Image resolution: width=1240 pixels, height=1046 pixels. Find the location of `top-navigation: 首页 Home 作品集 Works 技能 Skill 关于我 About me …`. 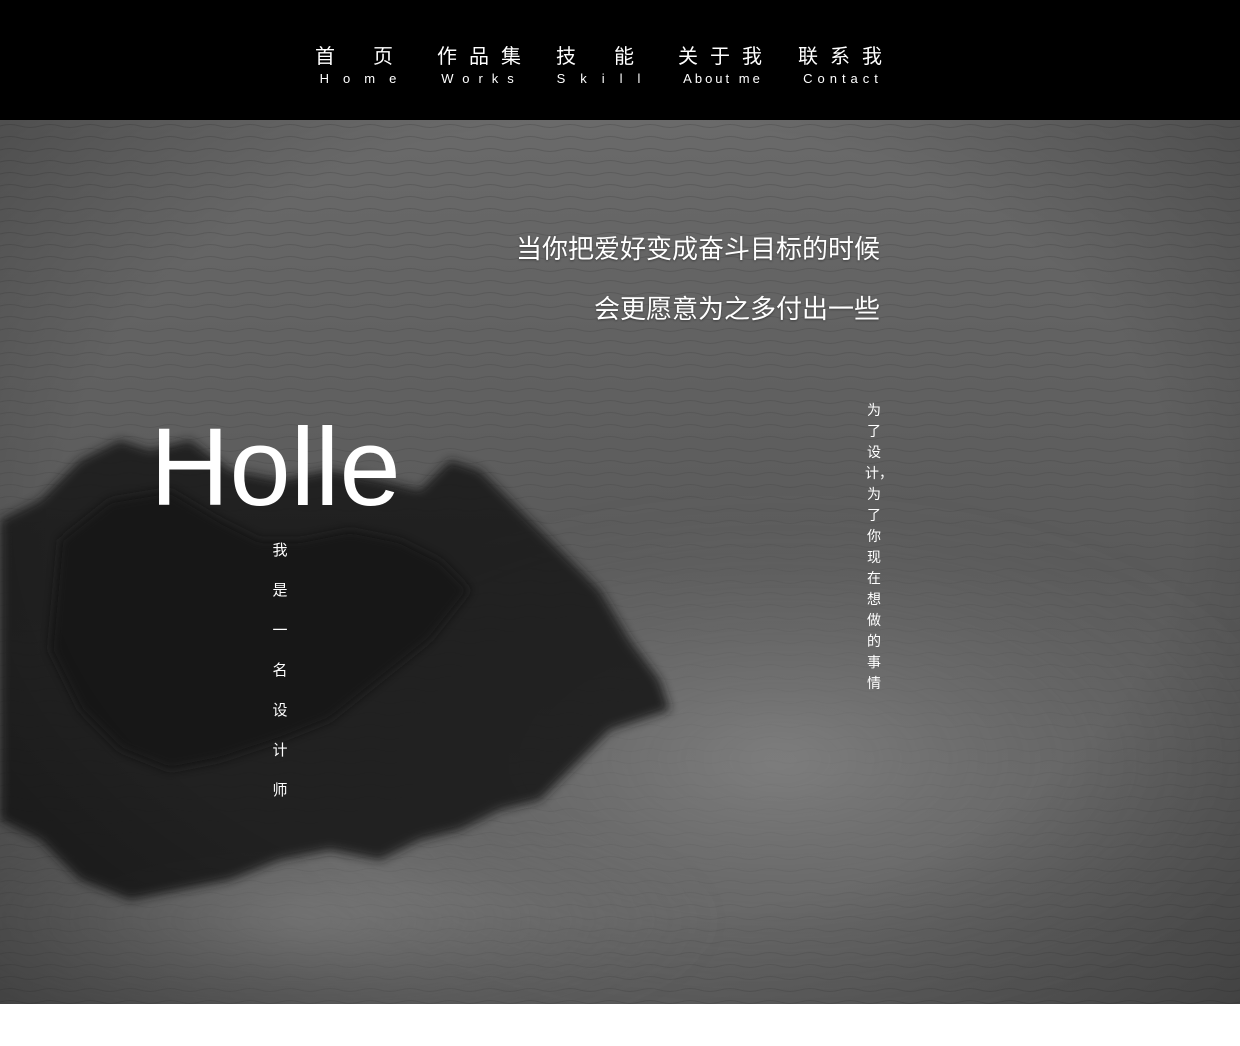

top-navigation: 首页 Home 作品集 Works 技能 Skill 关于我 About me … is located at coordinates (620, 60).